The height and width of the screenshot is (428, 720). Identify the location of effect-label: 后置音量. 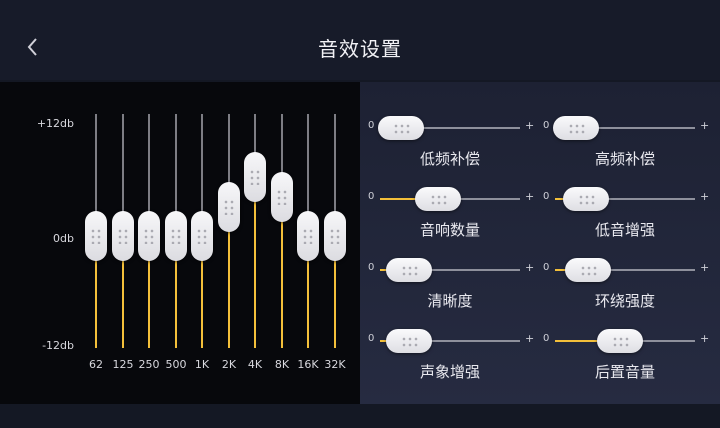
(624, 372).